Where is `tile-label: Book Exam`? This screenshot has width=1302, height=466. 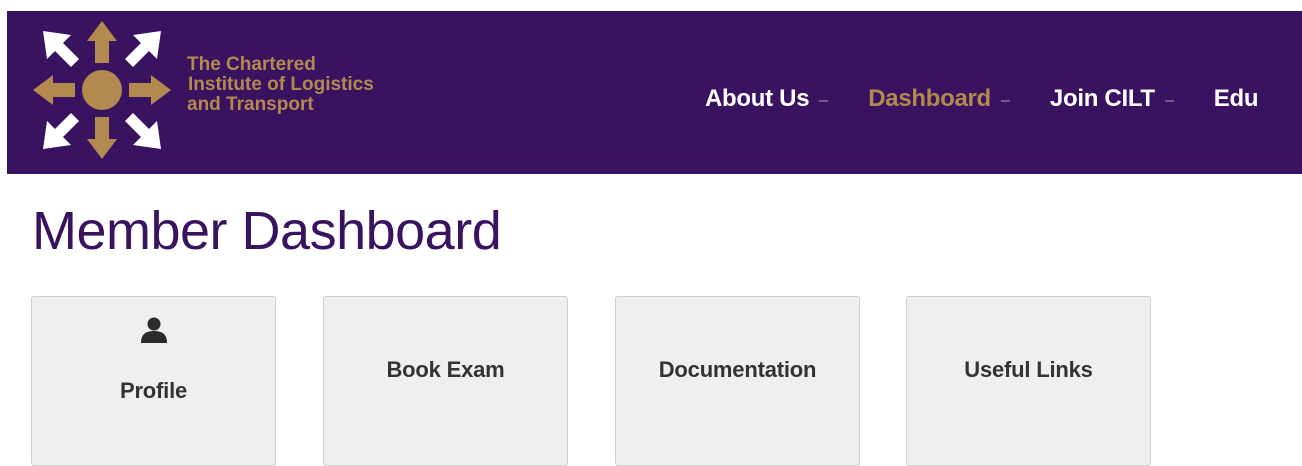 tile-label: Book Exam is located at coordinates (445, 369).